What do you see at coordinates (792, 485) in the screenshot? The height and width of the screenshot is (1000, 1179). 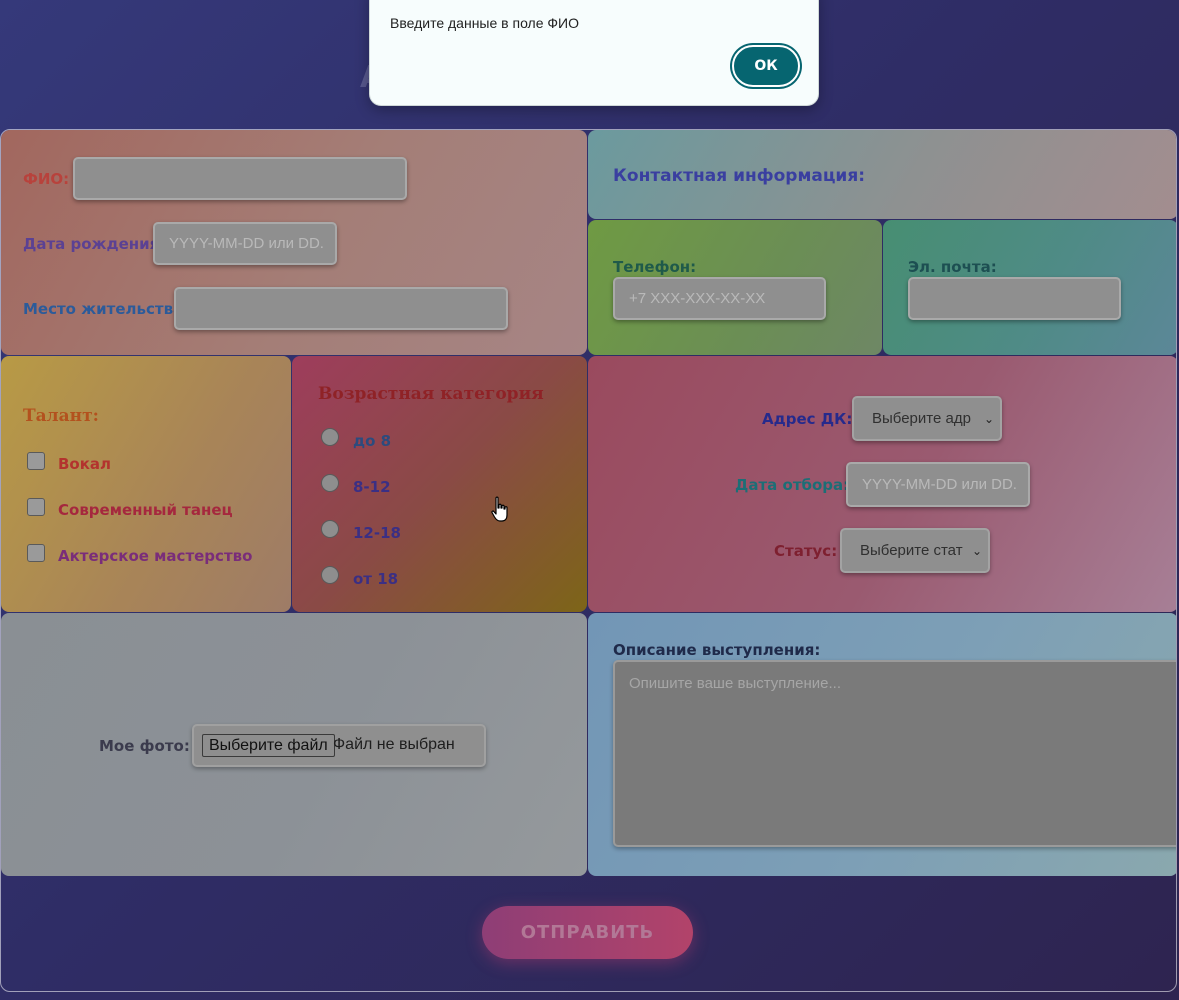 I see `selection-date-label: Дата отбора:` at bounding box center [792, 485].